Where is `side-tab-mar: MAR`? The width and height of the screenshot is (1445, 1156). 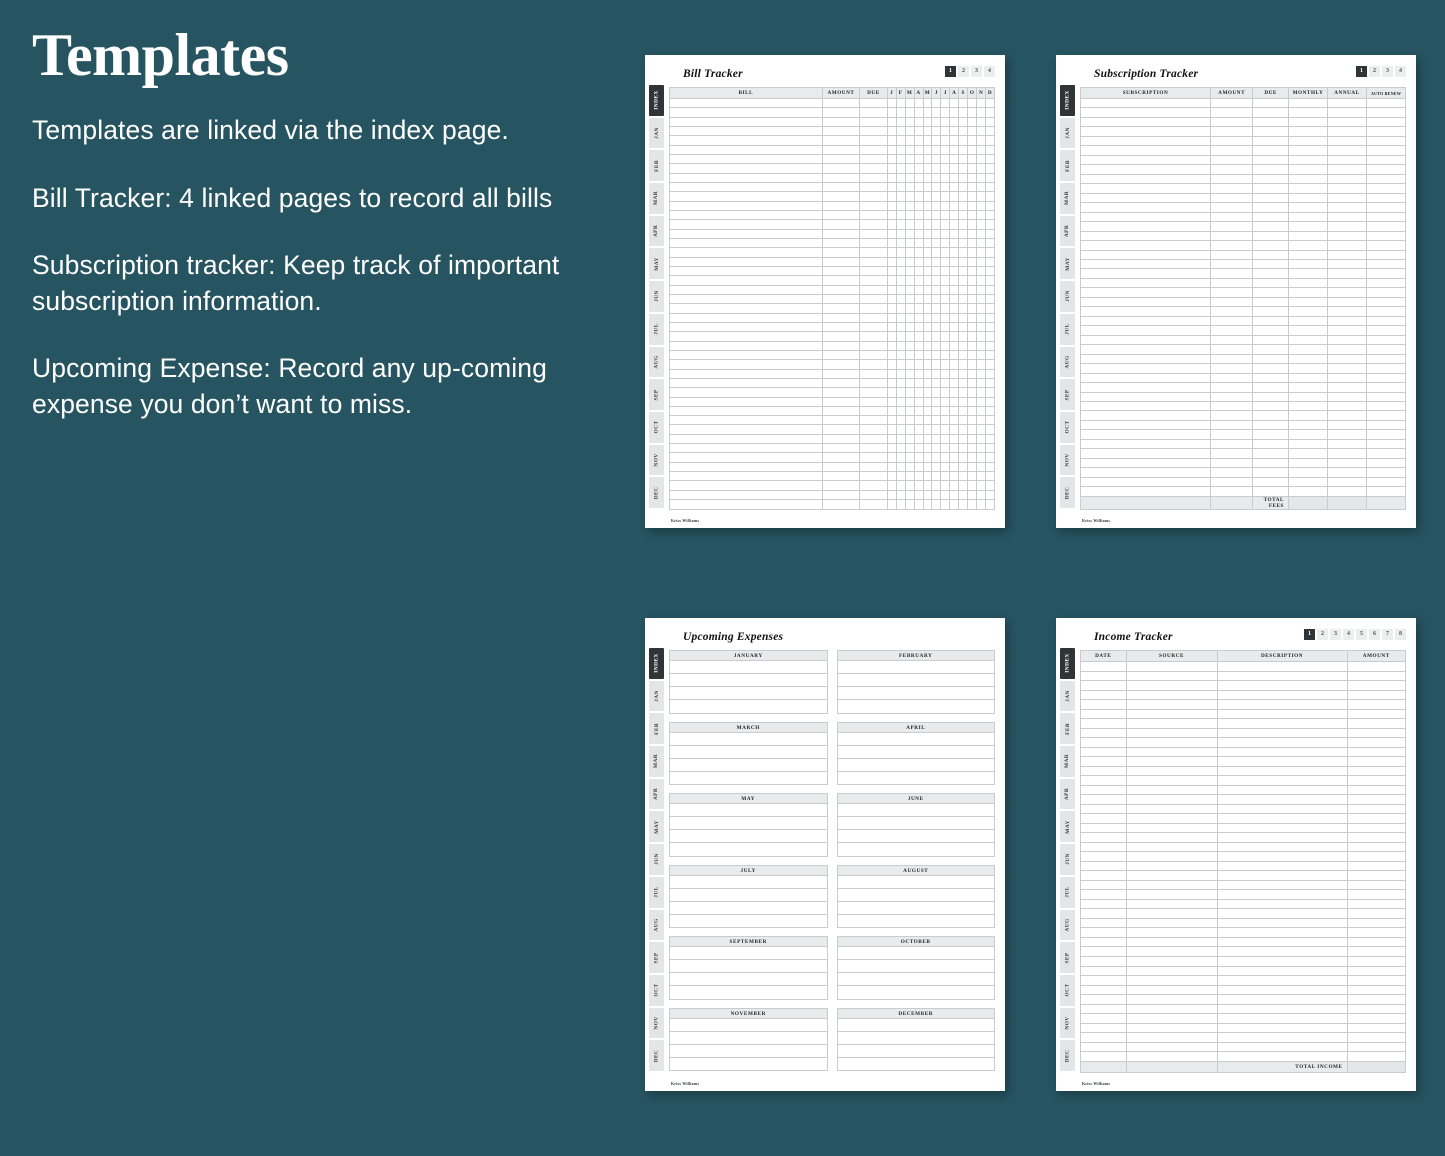
side-tab-mar: MAR is located at coordinates (1067, 761).